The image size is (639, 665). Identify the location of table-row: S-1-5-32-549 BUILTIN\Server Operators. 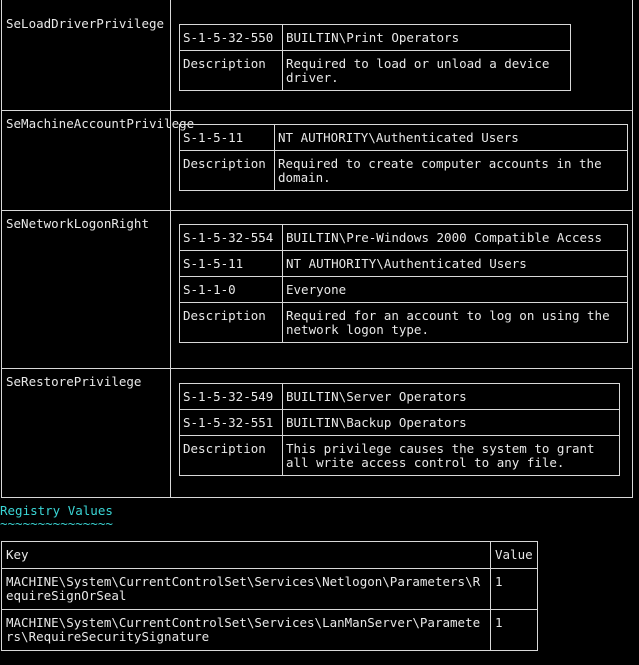
(399, 396).